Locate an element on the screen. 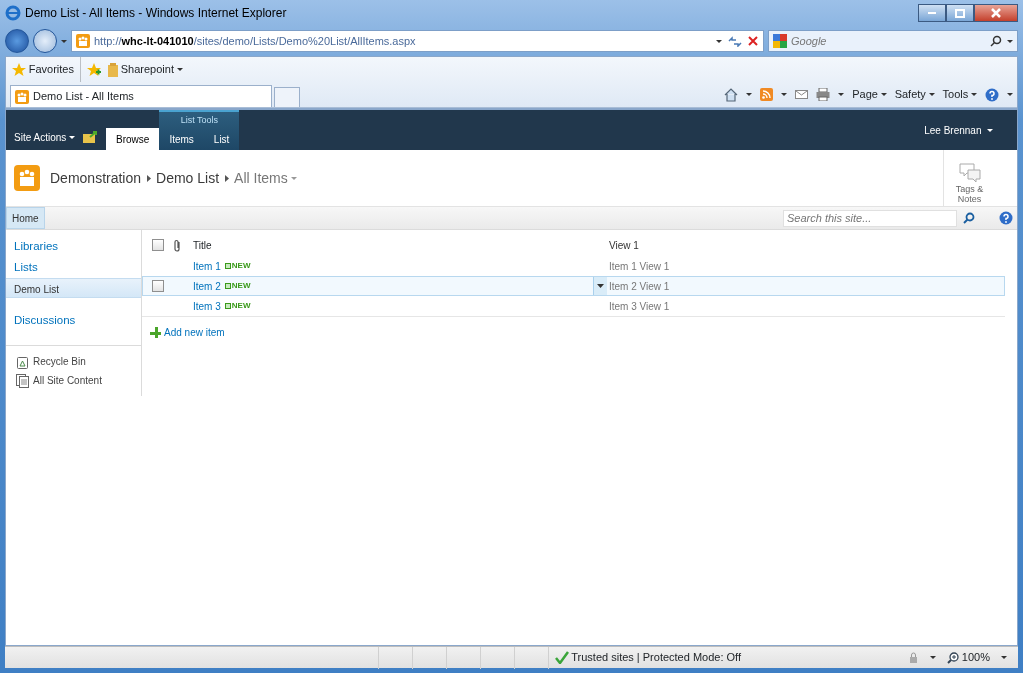 The height and width of the screenshot is (673, 1023). ribbon-tab: Browse is located at coordinates (133, 139).